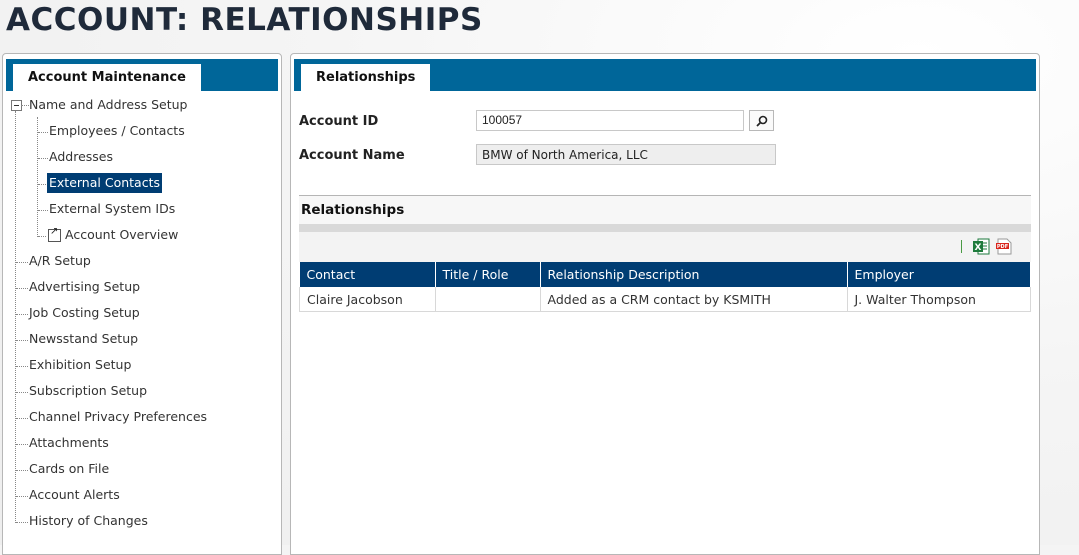  I want to click on sidebar-item-attachments: Attachments, so click(69, 443).